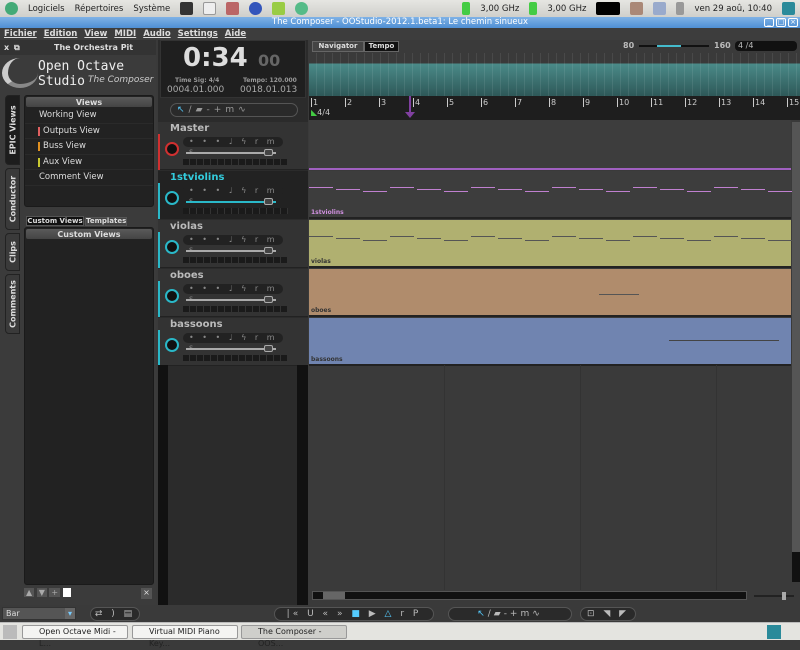 The image size is (800, 650). What do you see at coordinates (39, 613) in the screenshot?
I see `snap-select: Bar ▾` at bounding box center [39, 613].